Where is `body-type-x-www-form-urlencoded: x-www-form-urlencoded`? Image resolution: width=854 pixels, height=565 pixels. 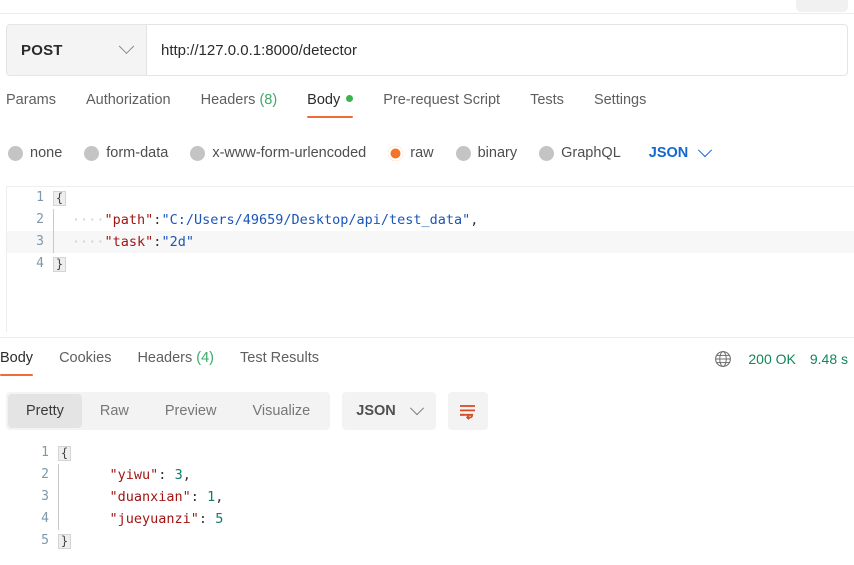 body-type-x-www-form-urlencoded: x-www-form-urlencoded is located at coordinates (278, 153).